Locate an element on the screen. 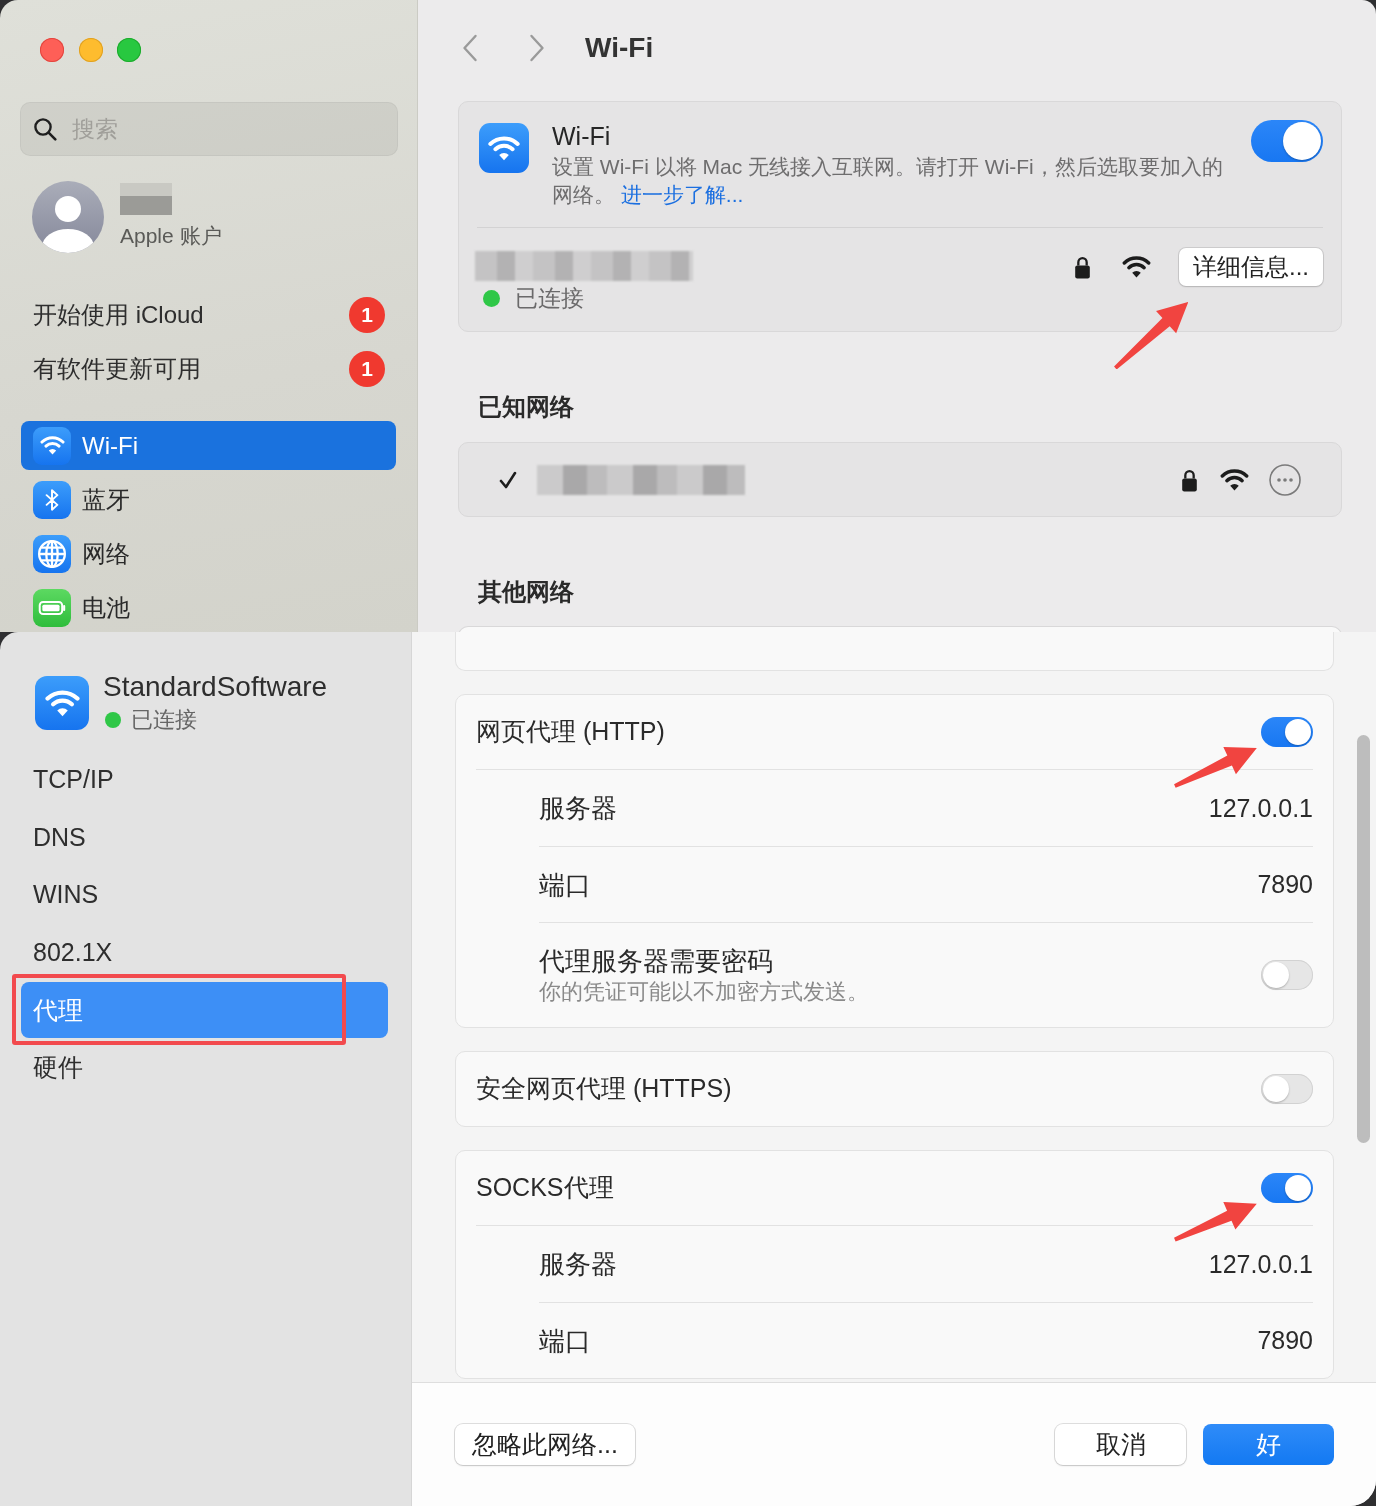  section-heading: 已知网络 is located at coordinates (526, 407).